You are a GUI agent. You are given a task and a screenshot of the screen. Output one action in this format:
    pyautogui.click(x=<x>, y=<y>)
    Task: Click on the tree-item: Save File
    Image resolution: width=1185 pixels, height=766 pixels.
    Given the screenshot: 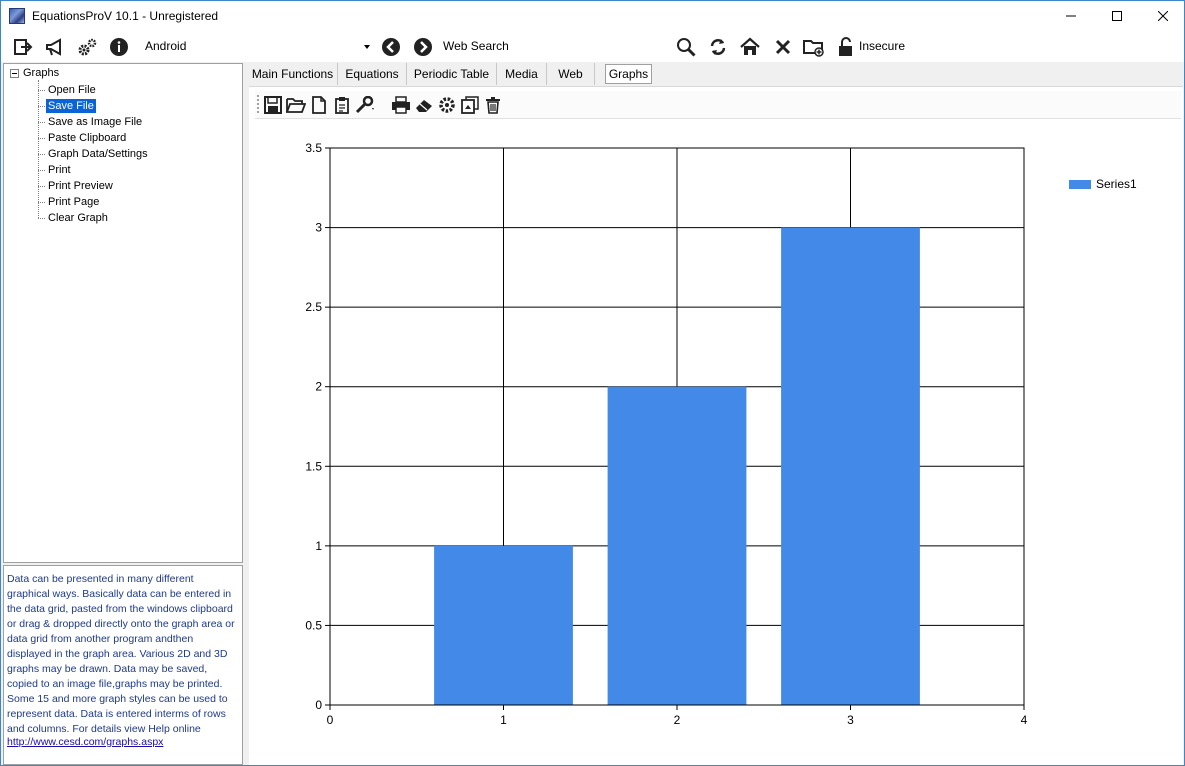 What is the action you would take?
    pyautogui.click(x=67, y=106)
    